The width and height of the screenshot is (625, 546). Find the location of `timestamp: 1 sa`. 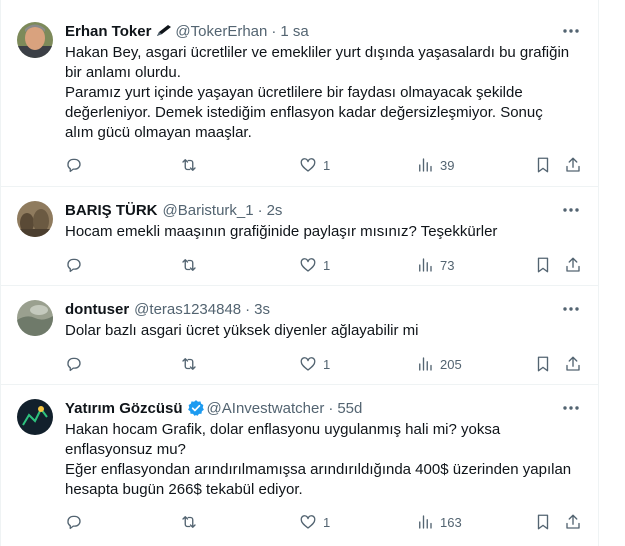

timestamp: 1 sa is located at coordinates (294, 31).